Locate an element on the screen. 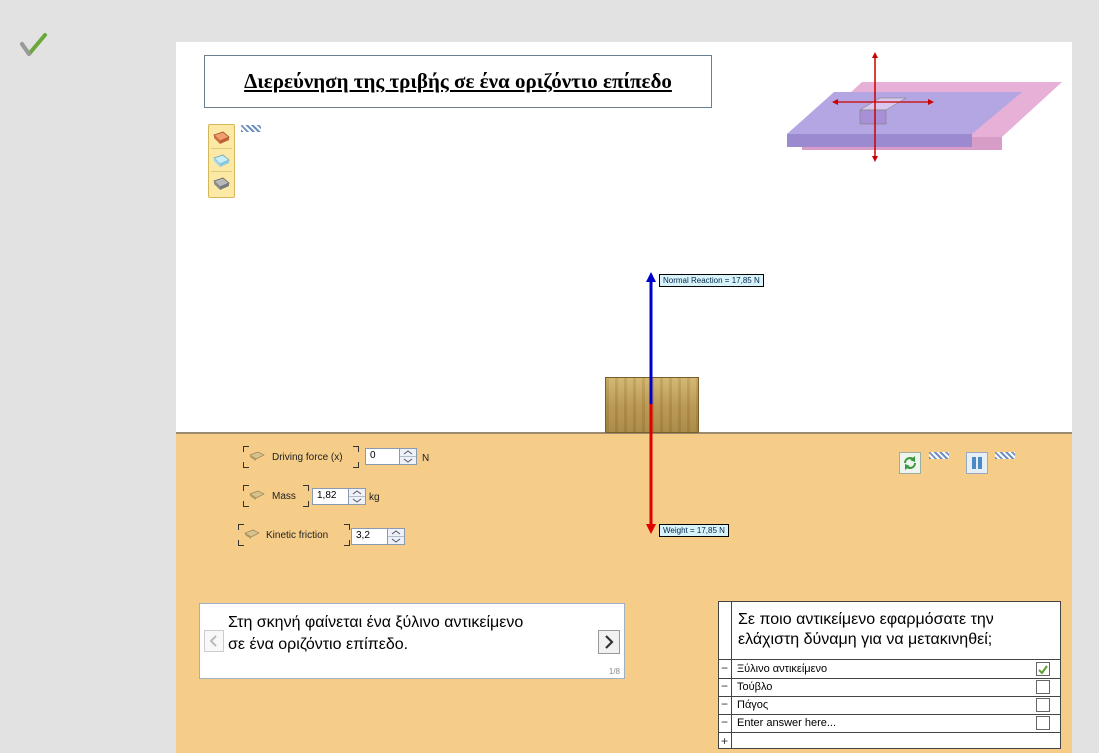 This screenshot has width=1099, height=753. weight-arrow is located at coordinates (651, 469).